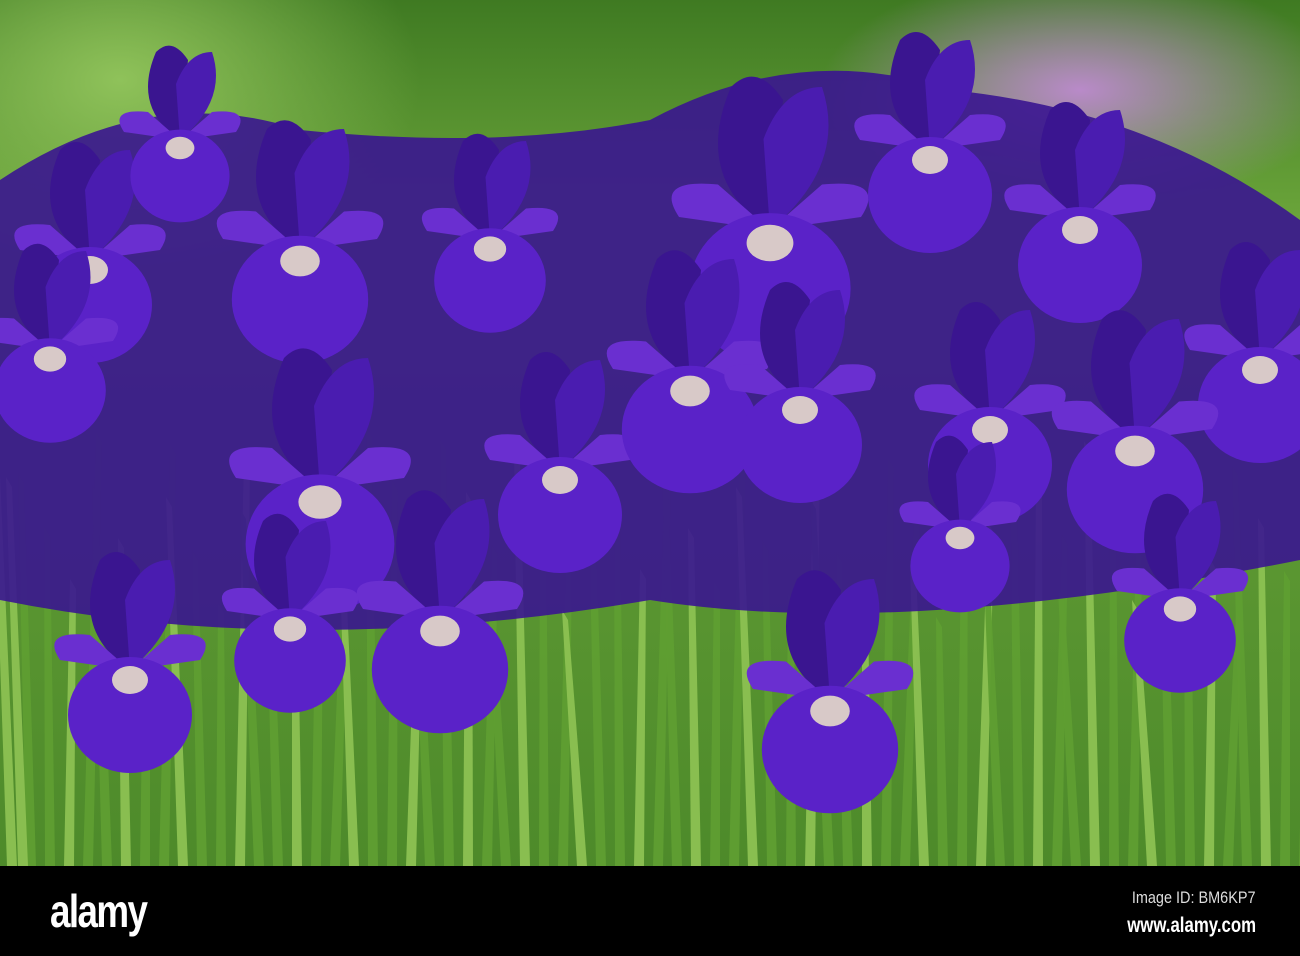 This screenshot has width=1300, height=956. Describe the element at coordinates (1191, 925) in the screenshot. I see `site-url: www.alamy.com` at that location.